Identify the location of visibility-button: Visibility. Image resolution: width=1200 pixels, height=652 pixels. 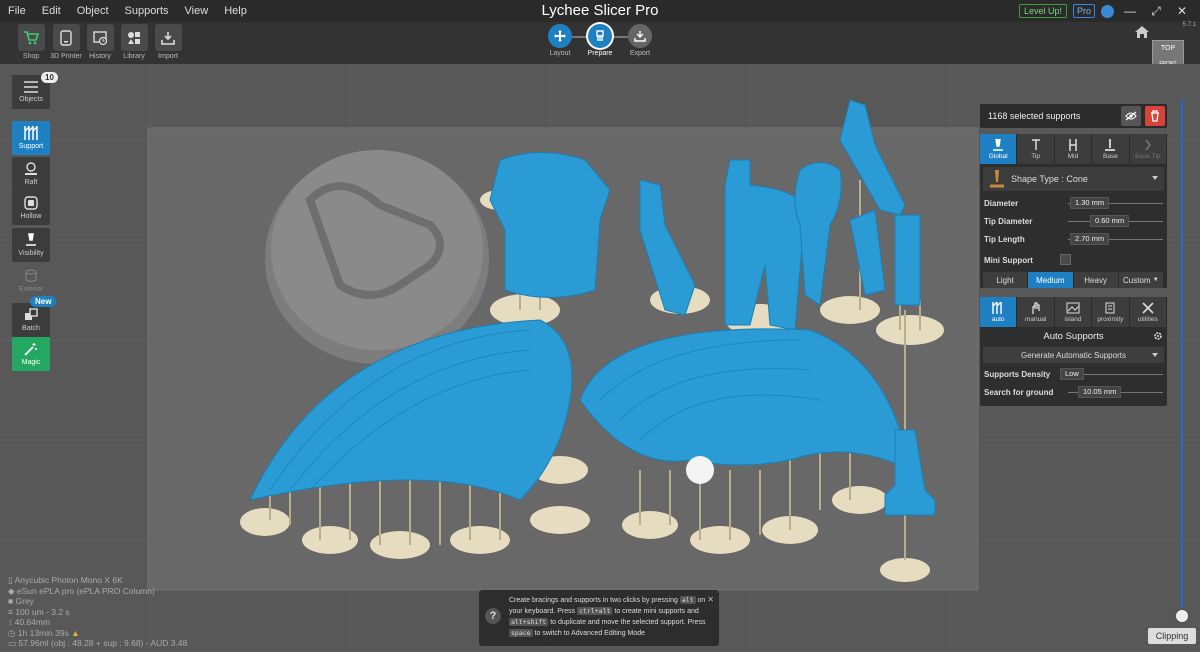
(31, 245).